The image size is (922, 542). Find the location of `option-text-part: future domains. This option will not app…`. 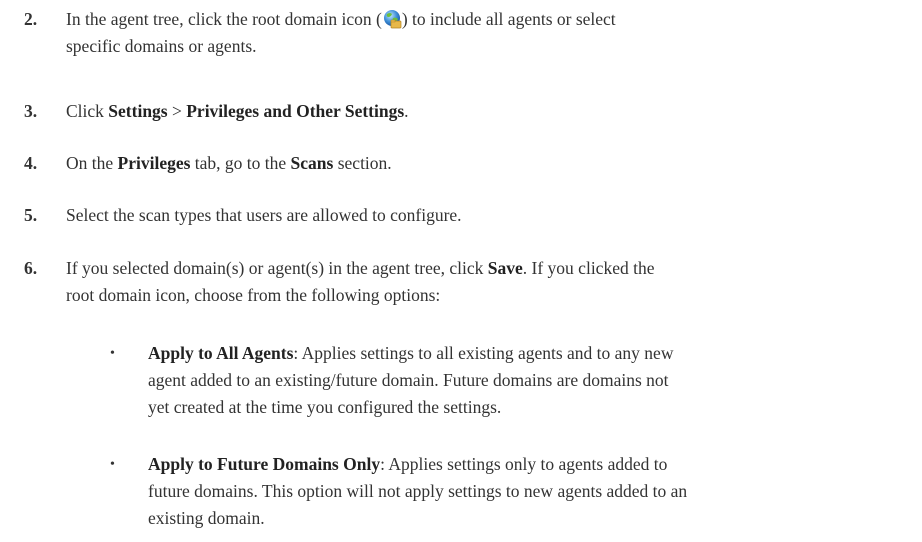

option-text-part: future domains. This option will not app… is located at coordinates (418, 491).